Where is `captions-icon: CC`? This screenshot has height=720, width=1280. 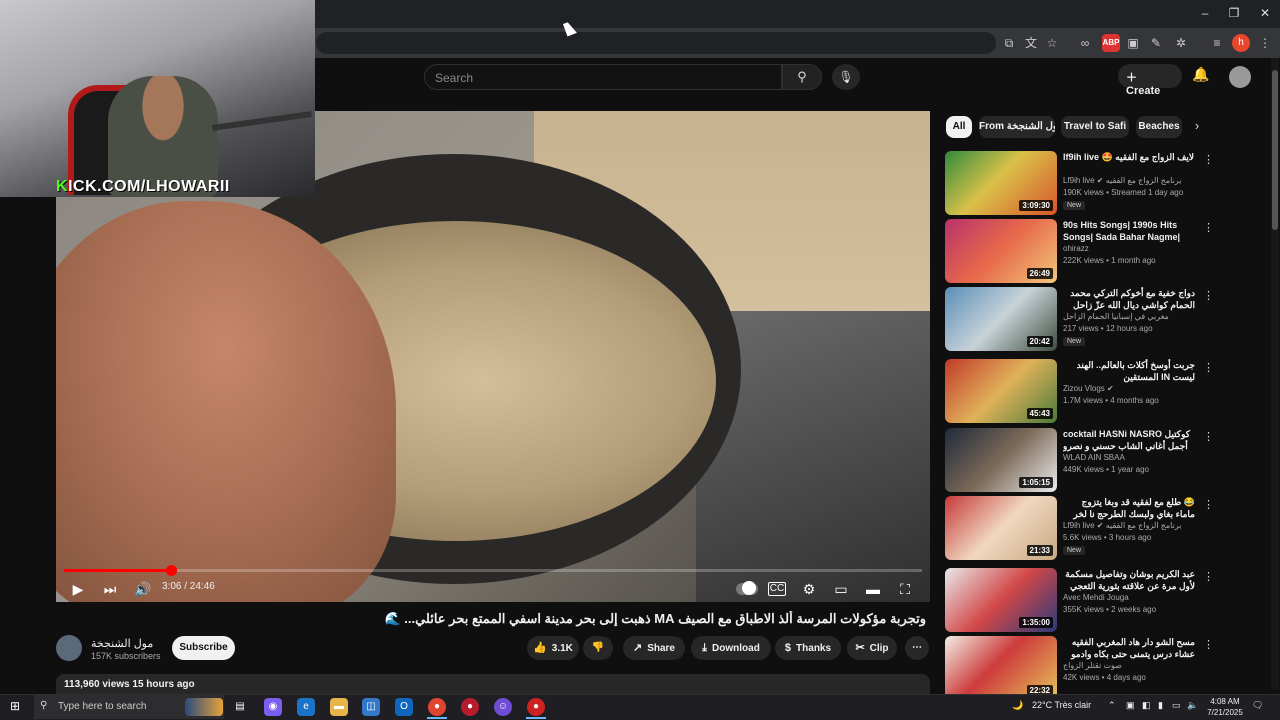 captions-icon: CC is located at coordinates (777, 589).